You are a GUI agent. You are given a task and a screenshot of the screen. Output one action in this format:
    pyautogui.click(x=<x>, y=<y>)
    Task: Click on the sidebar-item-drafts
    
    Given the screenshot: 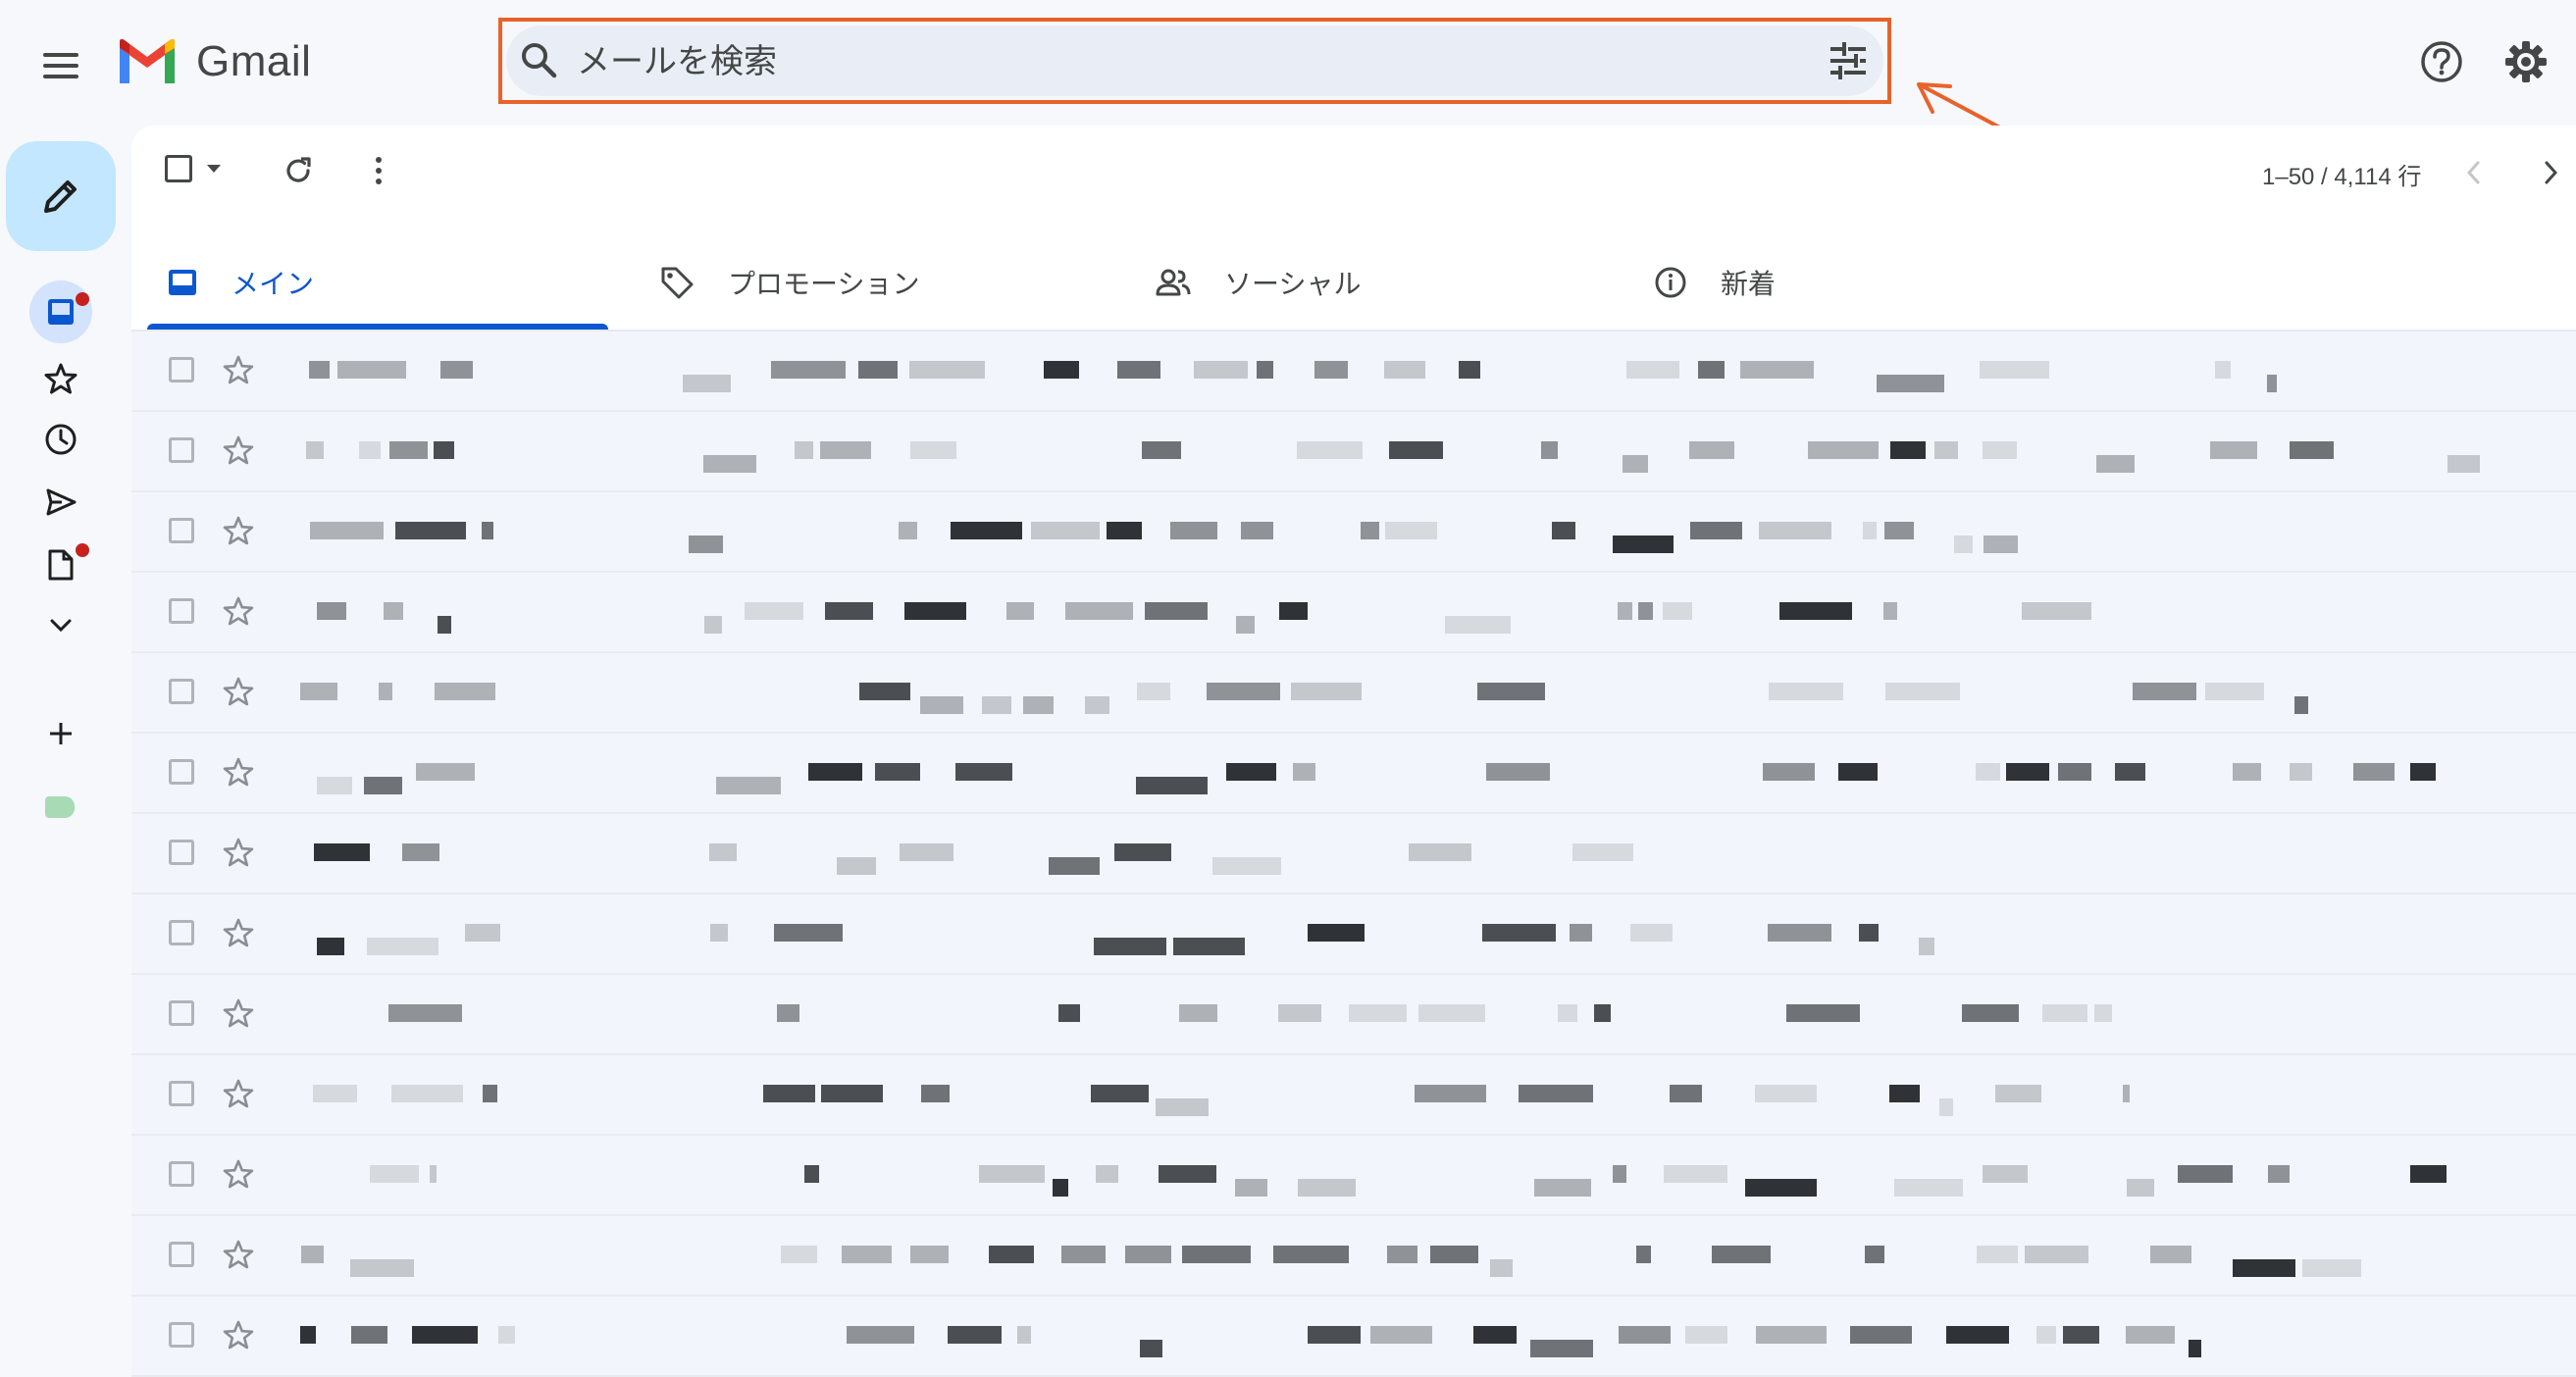 What is the action you would take?
    pyautogui.click(x=60, y=565)
    